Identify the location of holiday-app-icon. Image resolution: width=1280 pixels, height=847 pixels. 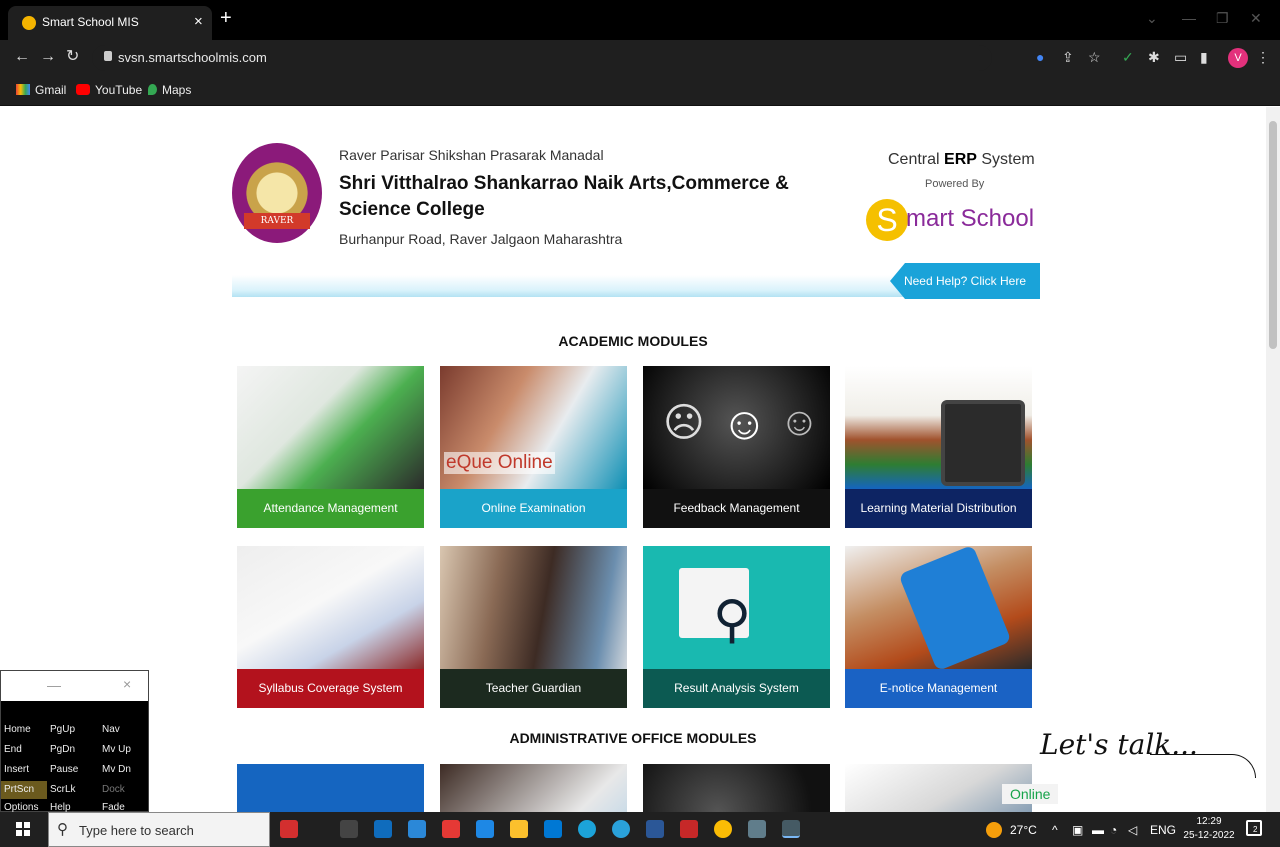
(289, 829).